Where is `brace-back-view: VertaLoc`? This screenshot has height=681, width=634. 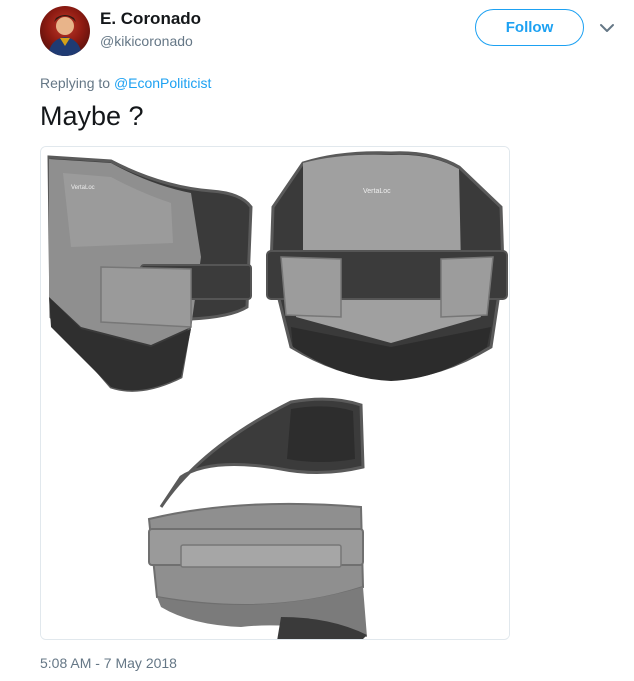
brace-back-view: VertaLoc is located at coordinates (387, 266).